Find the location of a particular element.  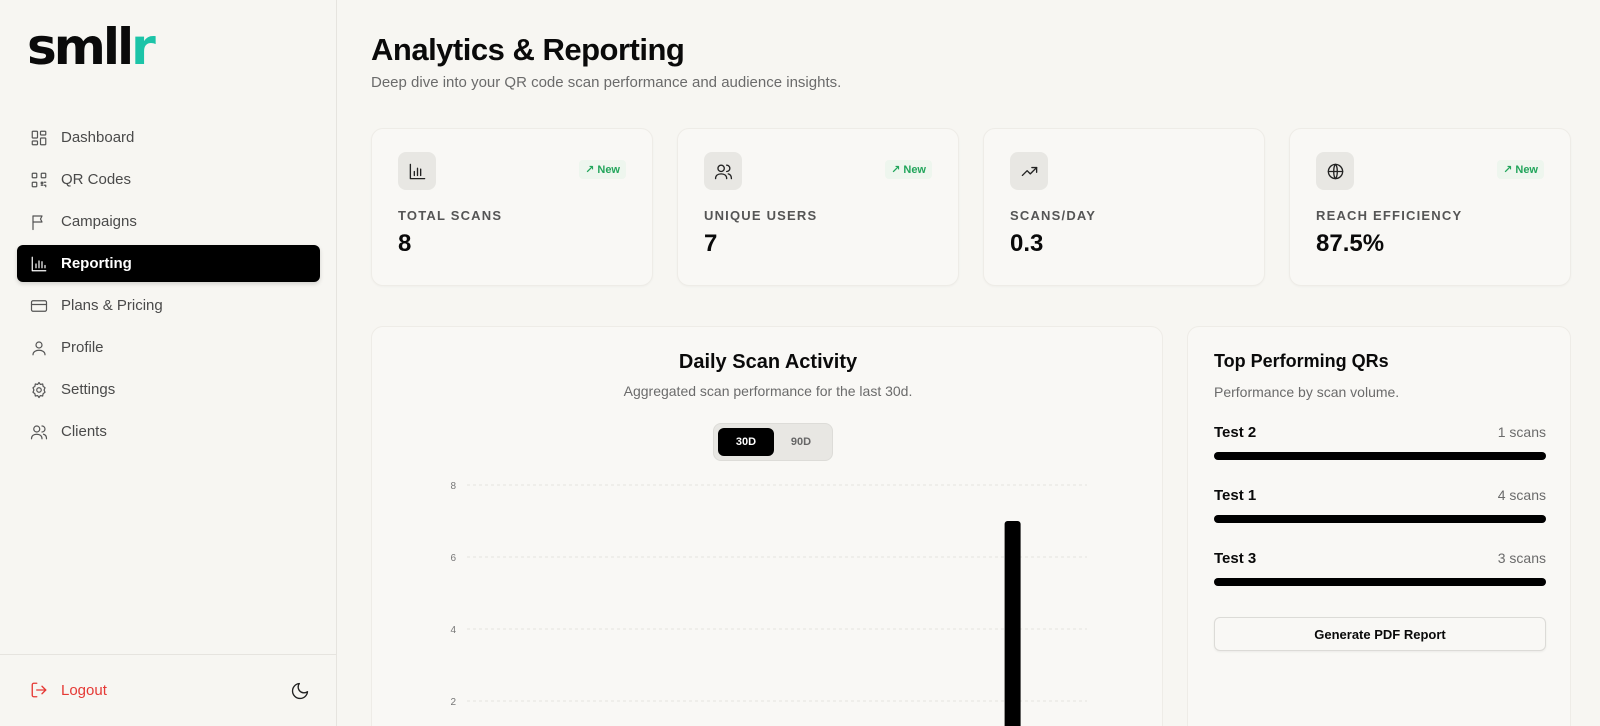

qr-scan-count: 1 scans is located at coordinates (1521, 432).